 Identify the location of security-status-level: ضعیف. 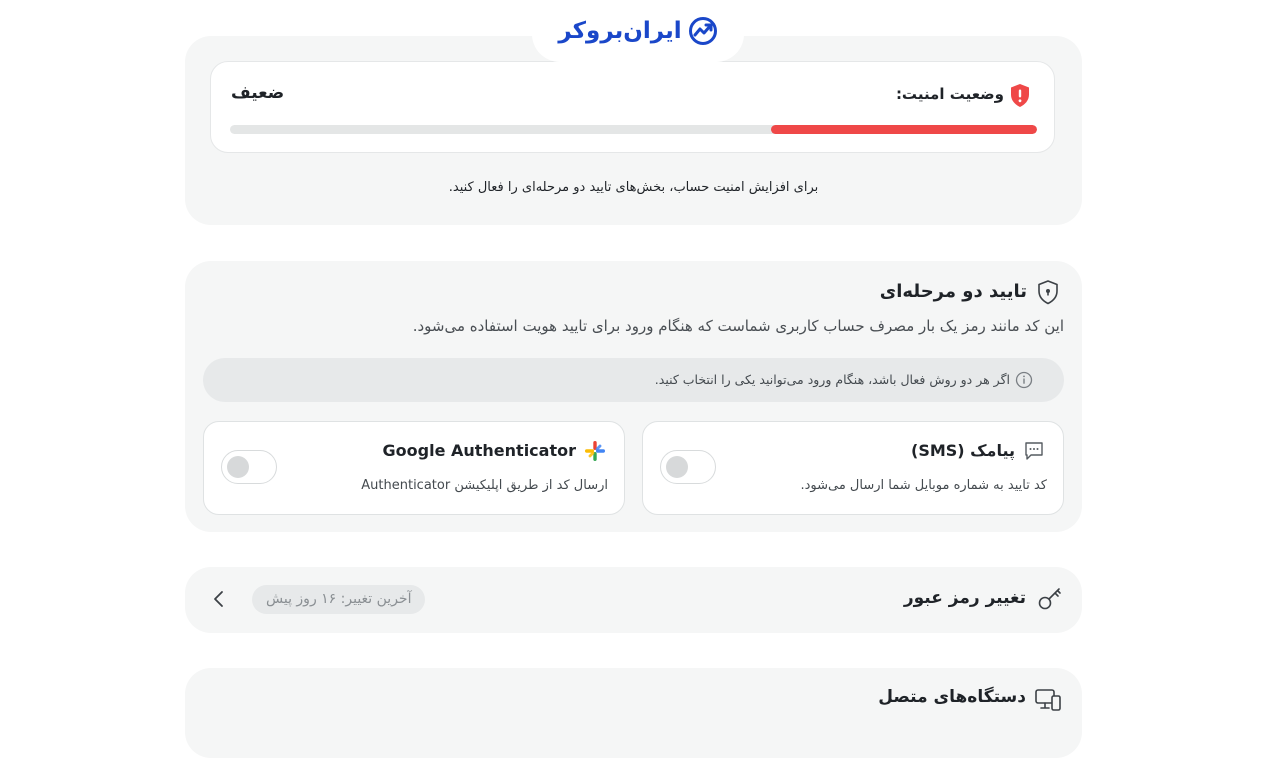
(258, 93).